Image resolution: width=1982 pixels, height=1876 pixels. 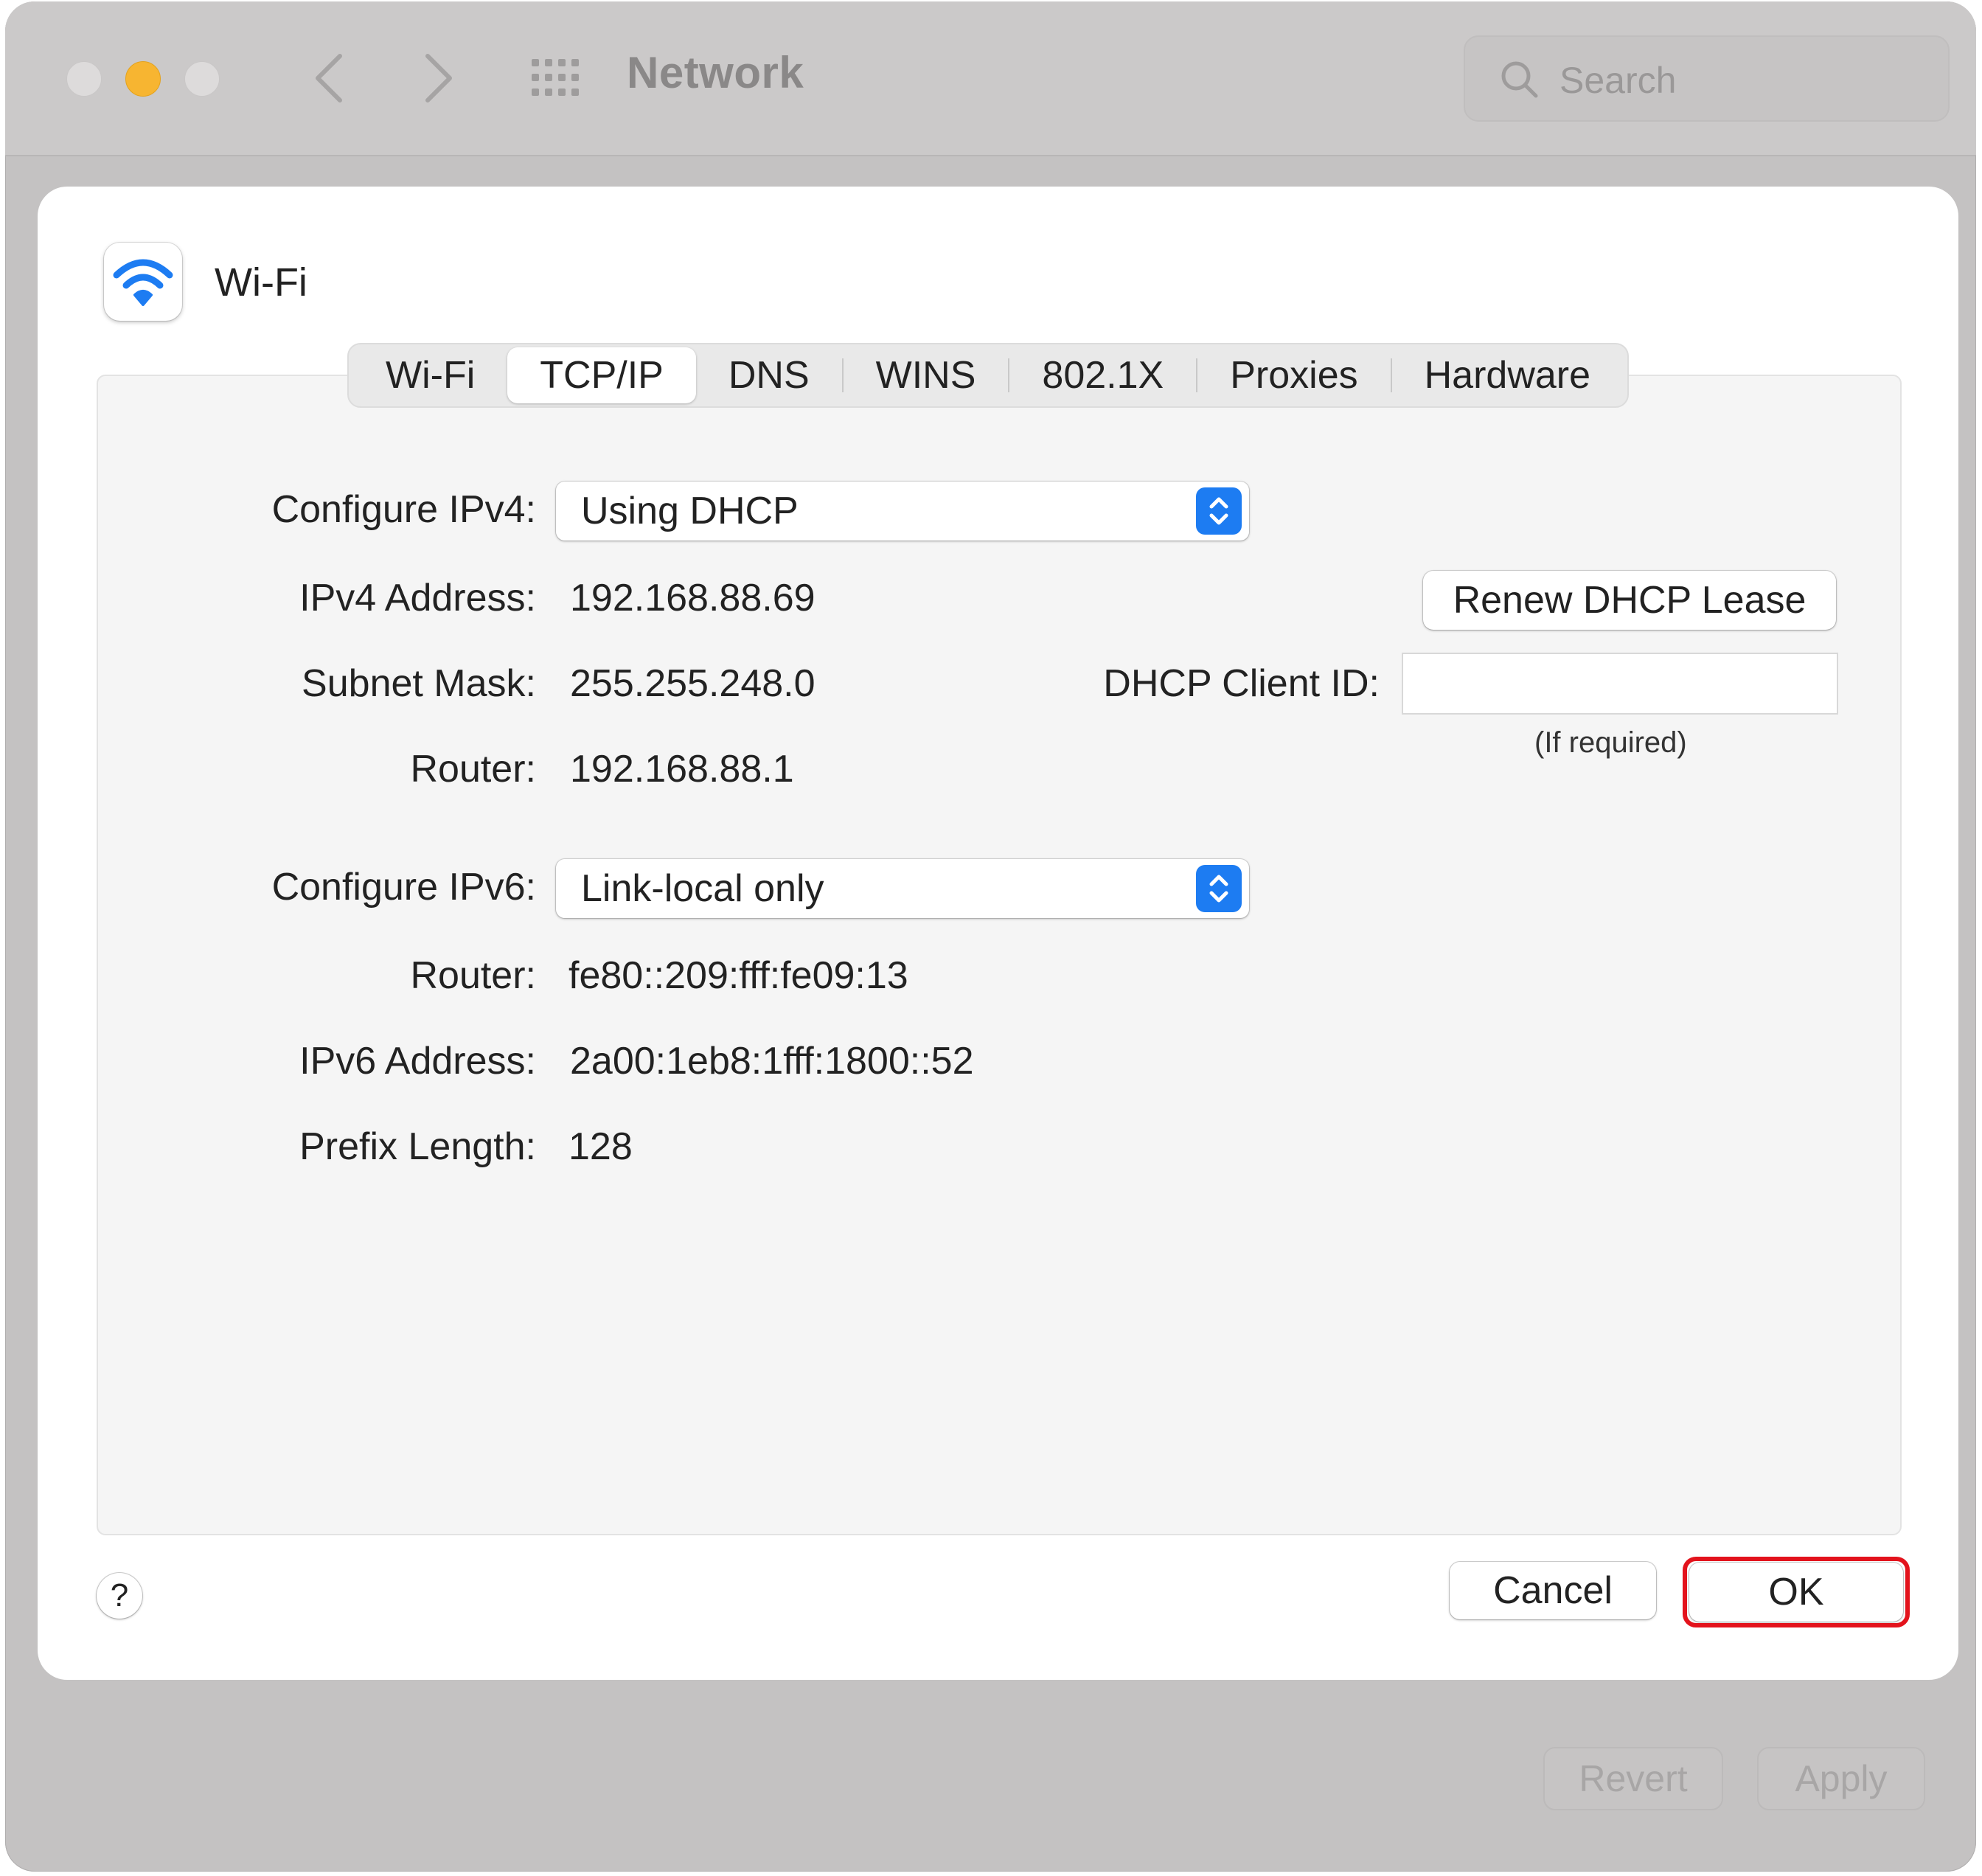 What do you see at coordinates (990, 78) in the screenshot?
I see `title-bar: Network Search` at bounding box center [990, 78].